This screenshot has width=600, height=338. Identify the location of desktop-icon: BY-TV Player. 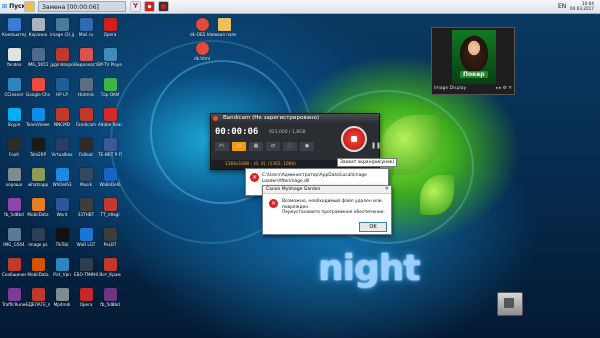
(110, 57).